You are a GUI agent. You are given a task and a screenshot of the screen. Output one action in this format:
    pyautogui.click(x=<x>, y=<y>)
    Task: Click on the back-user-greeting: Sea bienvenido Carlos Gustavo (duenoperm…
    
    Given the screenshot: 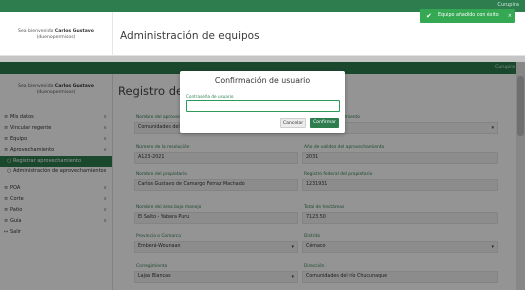 What is the action you would take?
    pyautogui.click(x=56, y=34)
    